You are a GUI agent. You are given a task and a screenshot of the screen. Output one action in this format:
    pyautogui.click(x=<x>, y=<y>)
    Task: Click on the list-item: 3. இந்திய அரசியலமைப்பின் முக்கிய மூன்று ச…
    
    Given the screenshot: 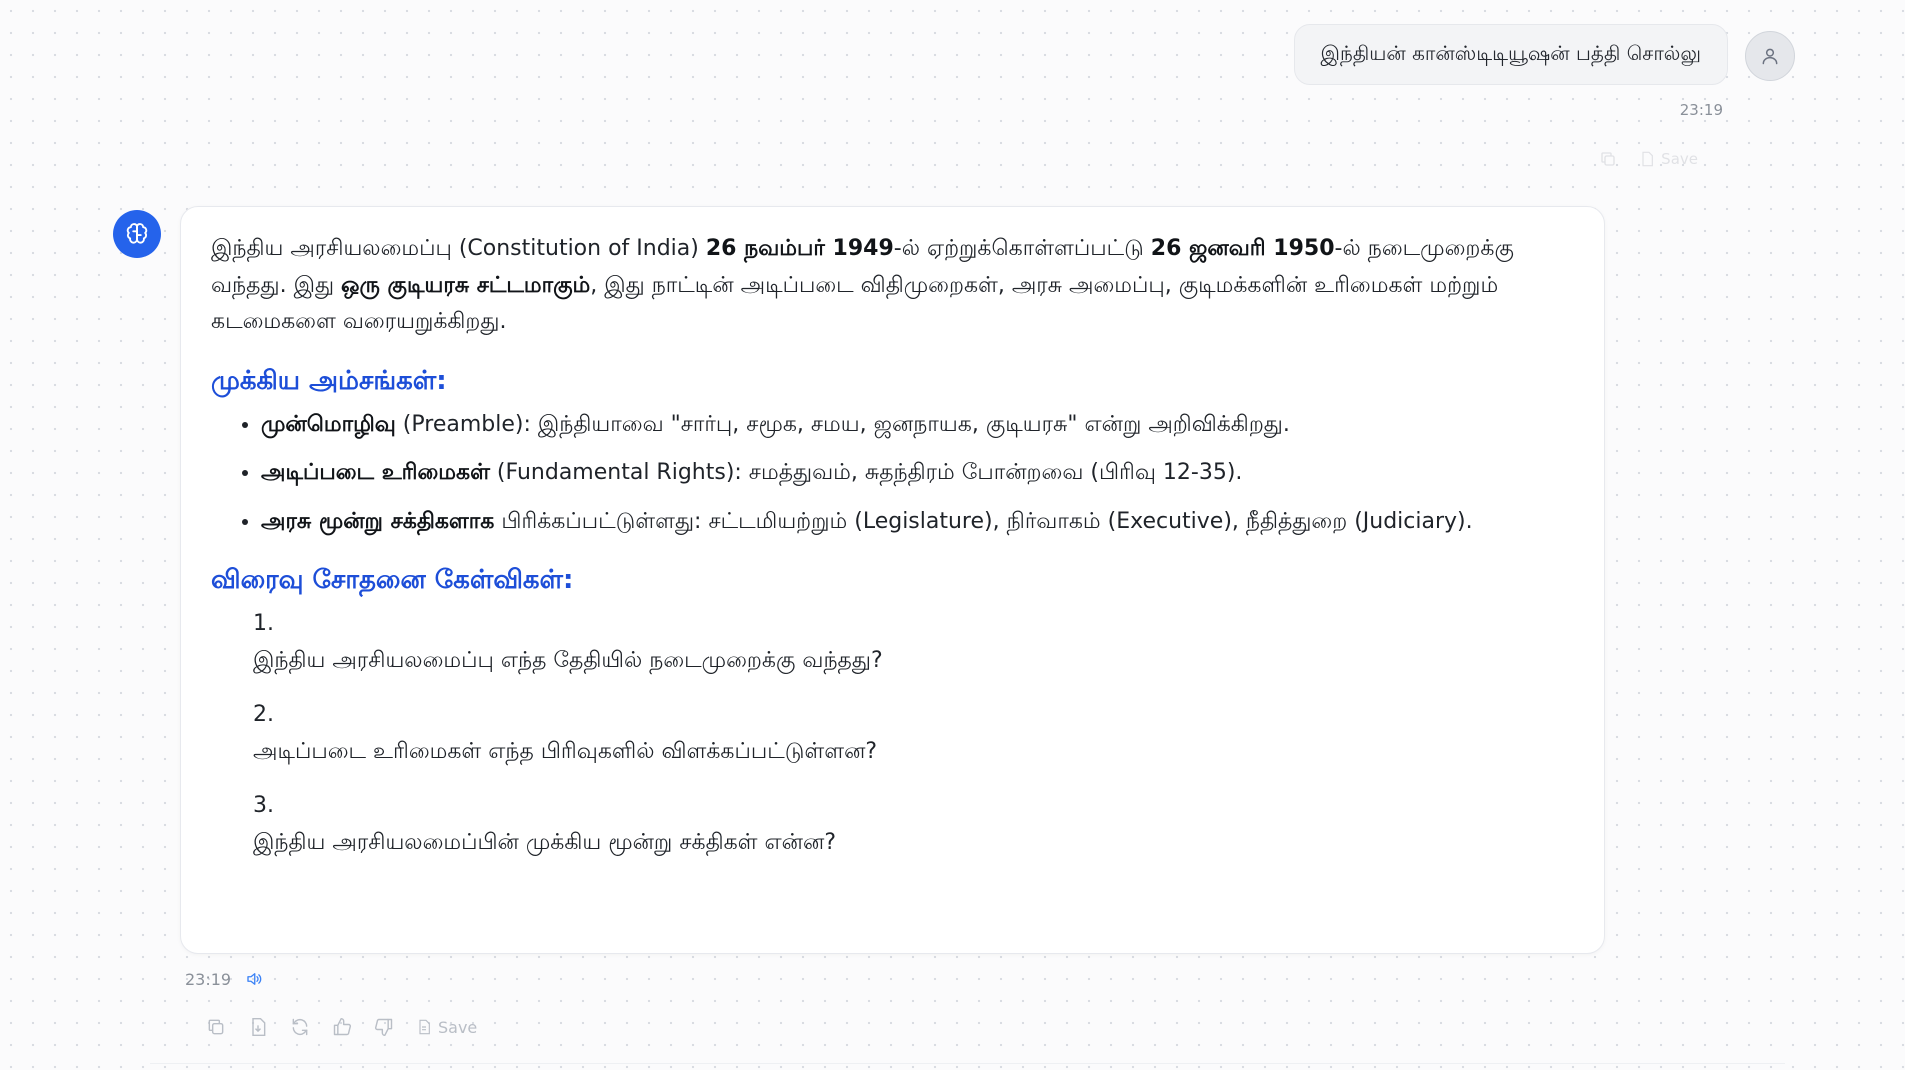 What is the action you would take?
    pyautogui.click(x=545, y=824)
    